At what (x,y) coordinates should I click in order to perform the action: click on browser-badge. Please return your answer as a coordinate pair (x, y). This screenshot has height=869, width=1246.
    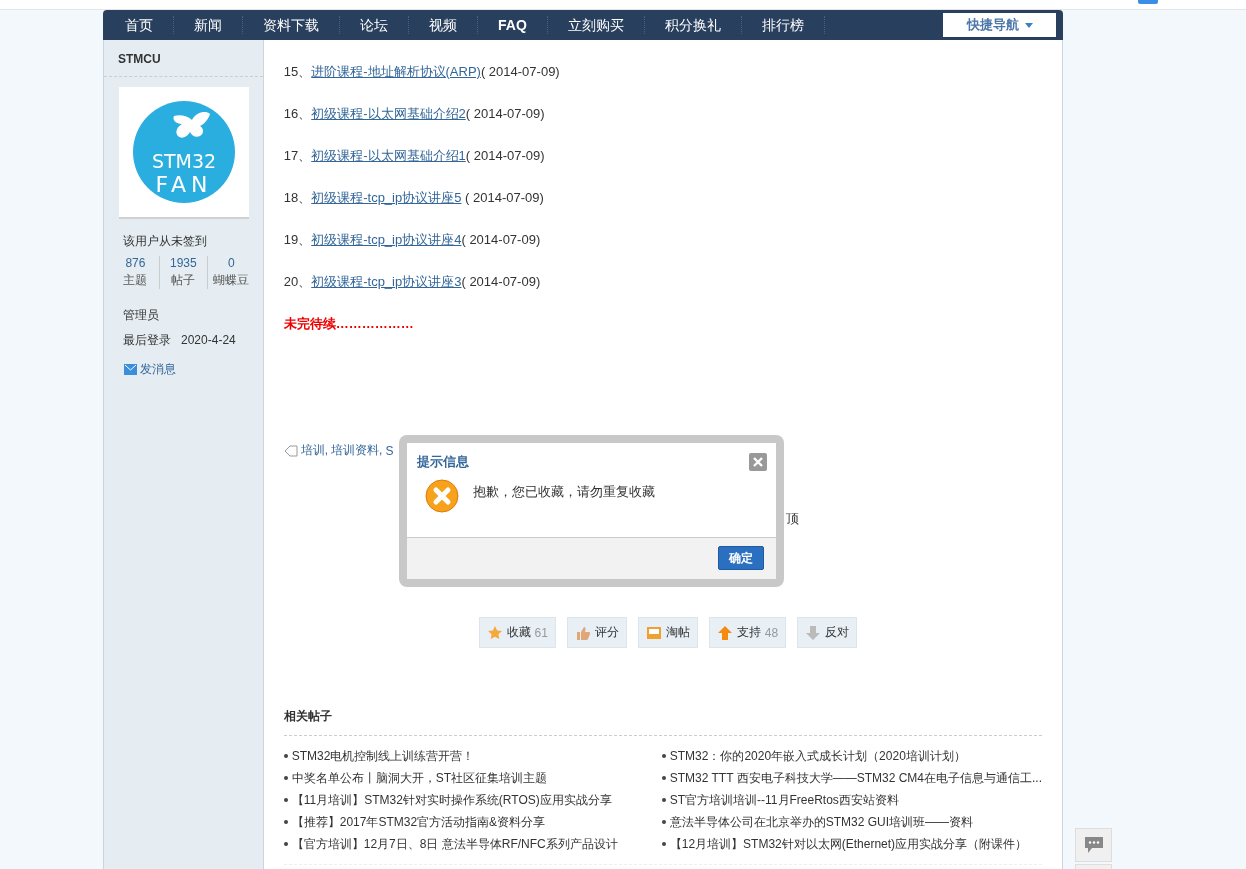
    Looking at the image, I should click on (1148, 2).